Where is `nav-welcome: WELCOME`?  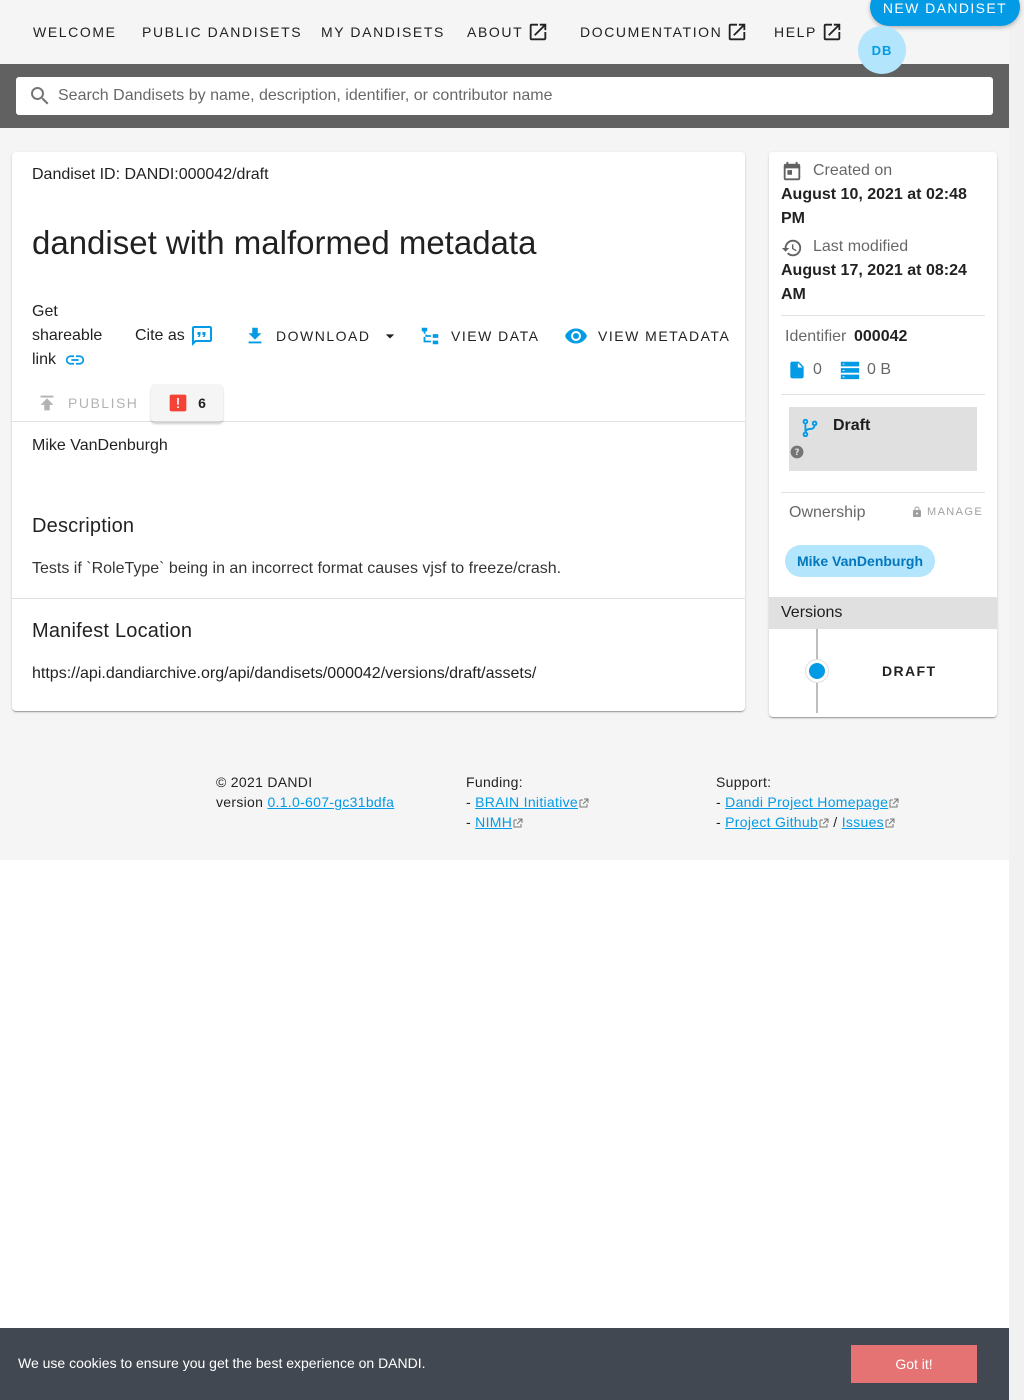 nav-welcome: WELCOME is located at coordinates (75, 32).